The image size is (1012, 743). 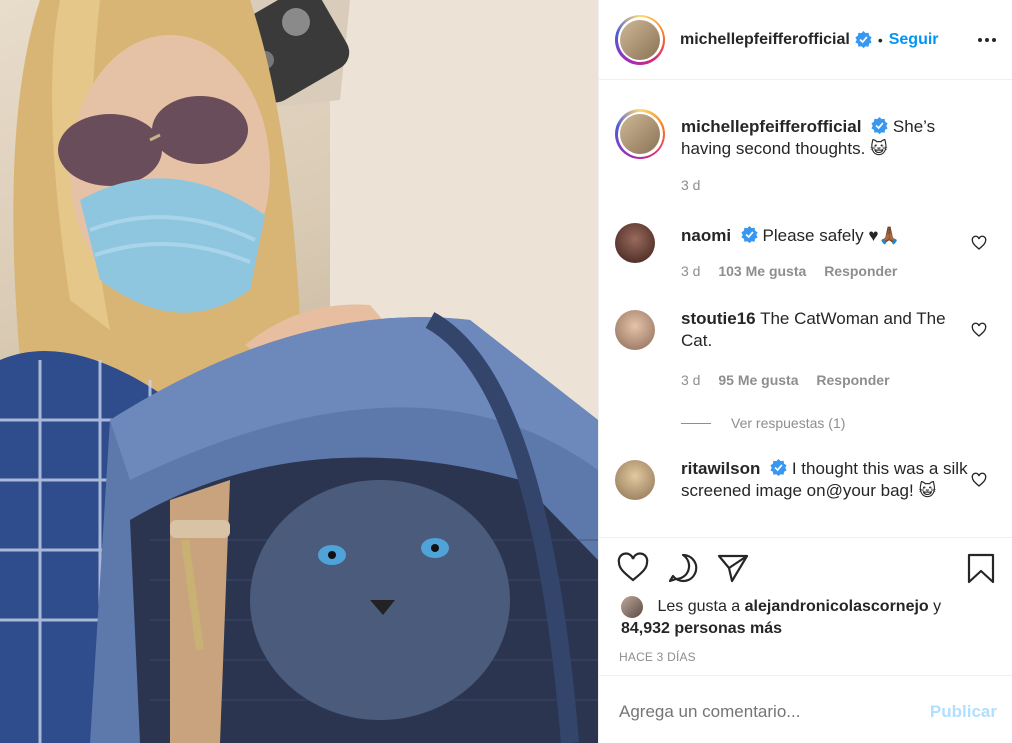 I want to click on comment-meta: 3 d 95 Me gusta Responder, so click(x=792, y=380).